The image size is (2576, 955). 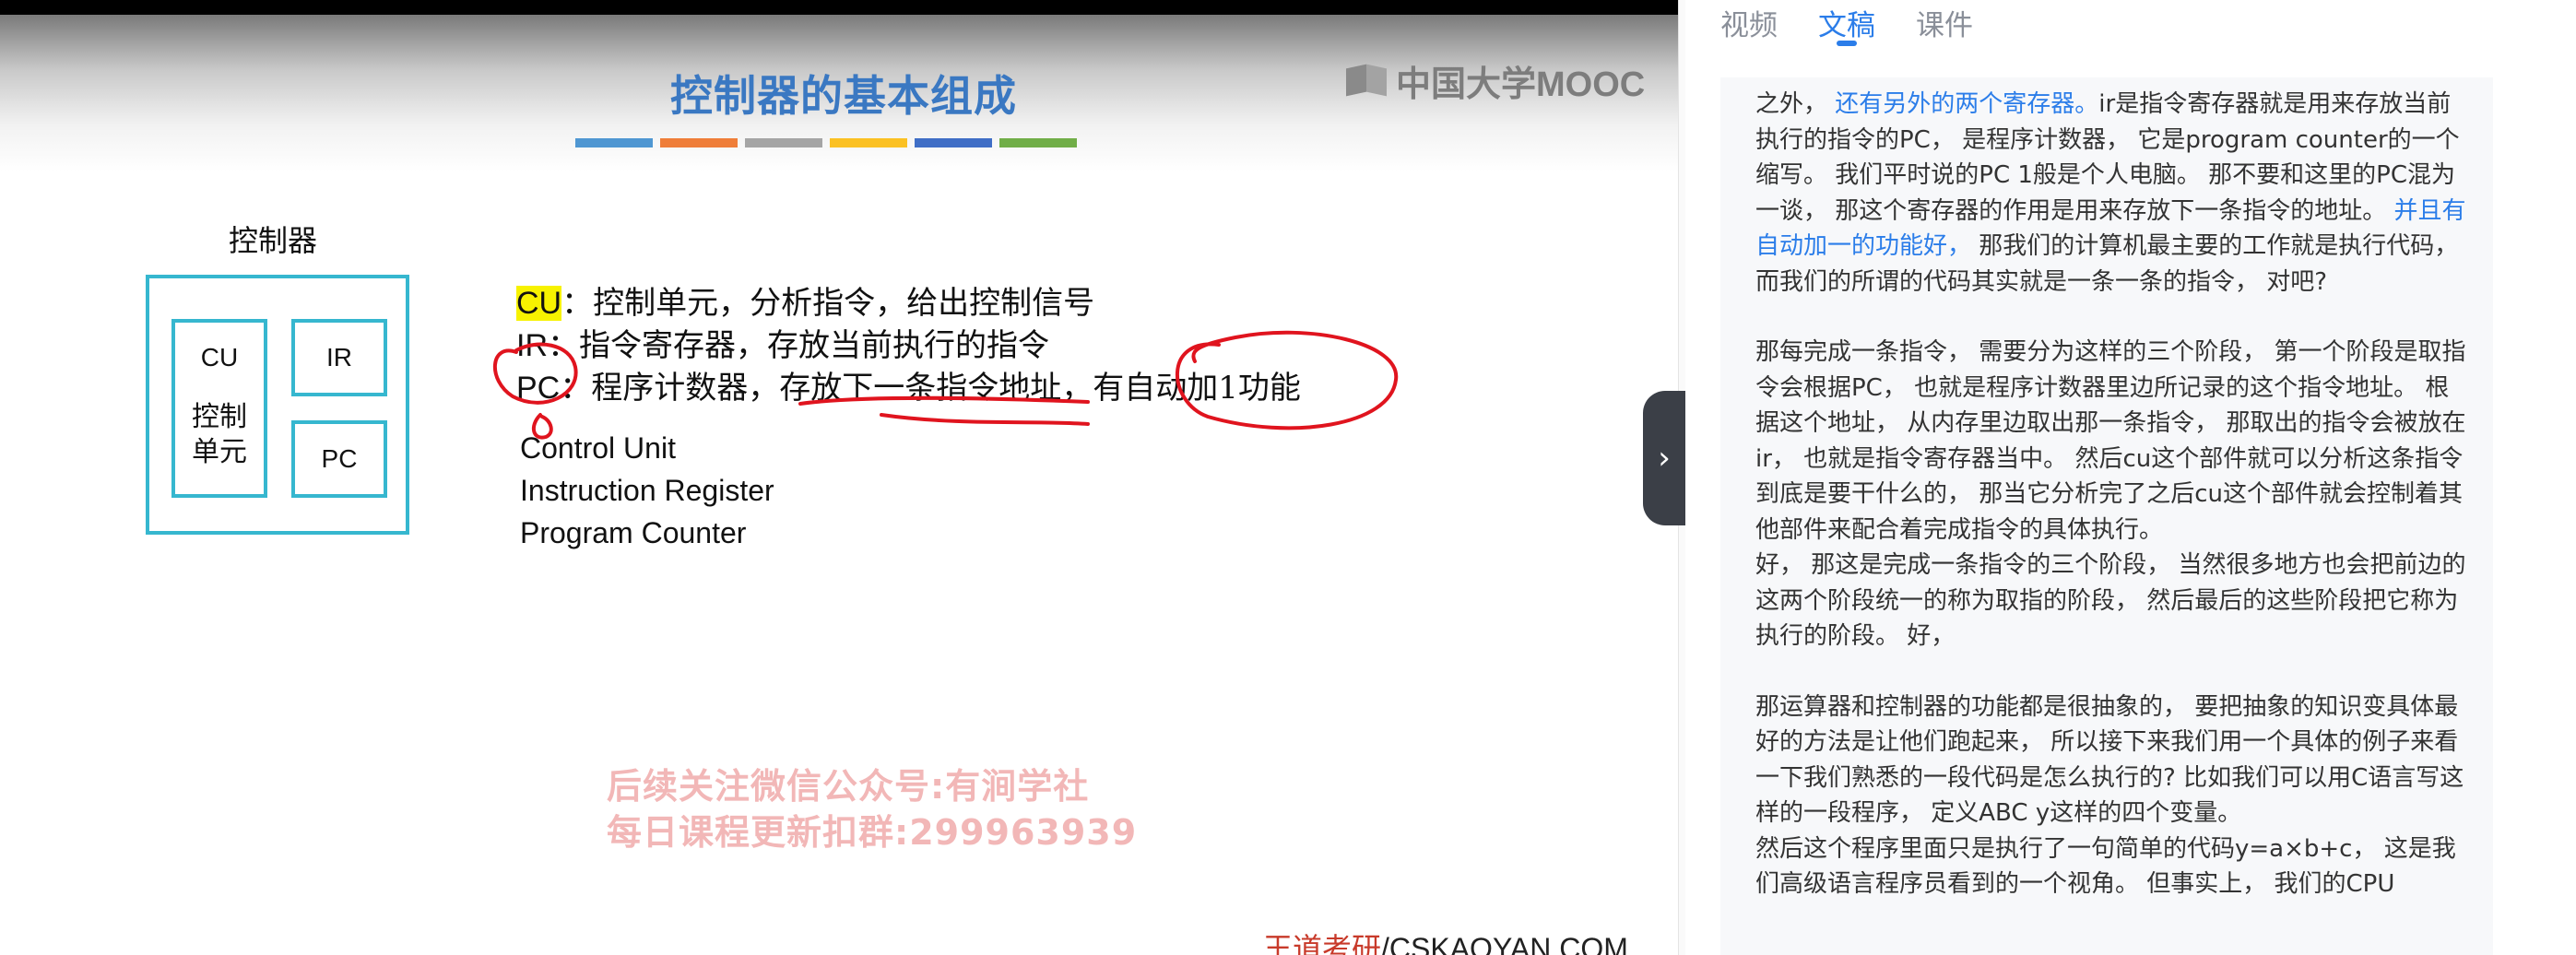 I want to click on mooc-logo-icon, so click(x=1367, y=81).